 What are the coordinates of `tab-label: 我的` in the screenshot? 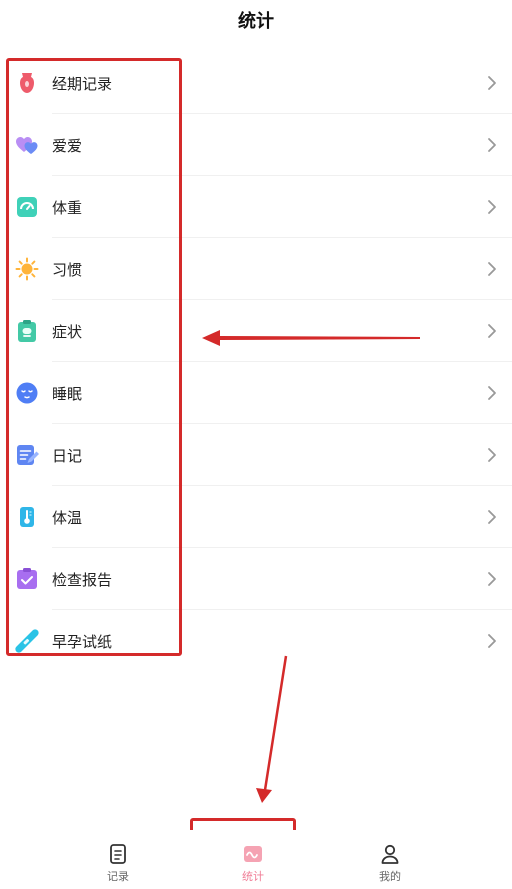 It's located at (390, 876).